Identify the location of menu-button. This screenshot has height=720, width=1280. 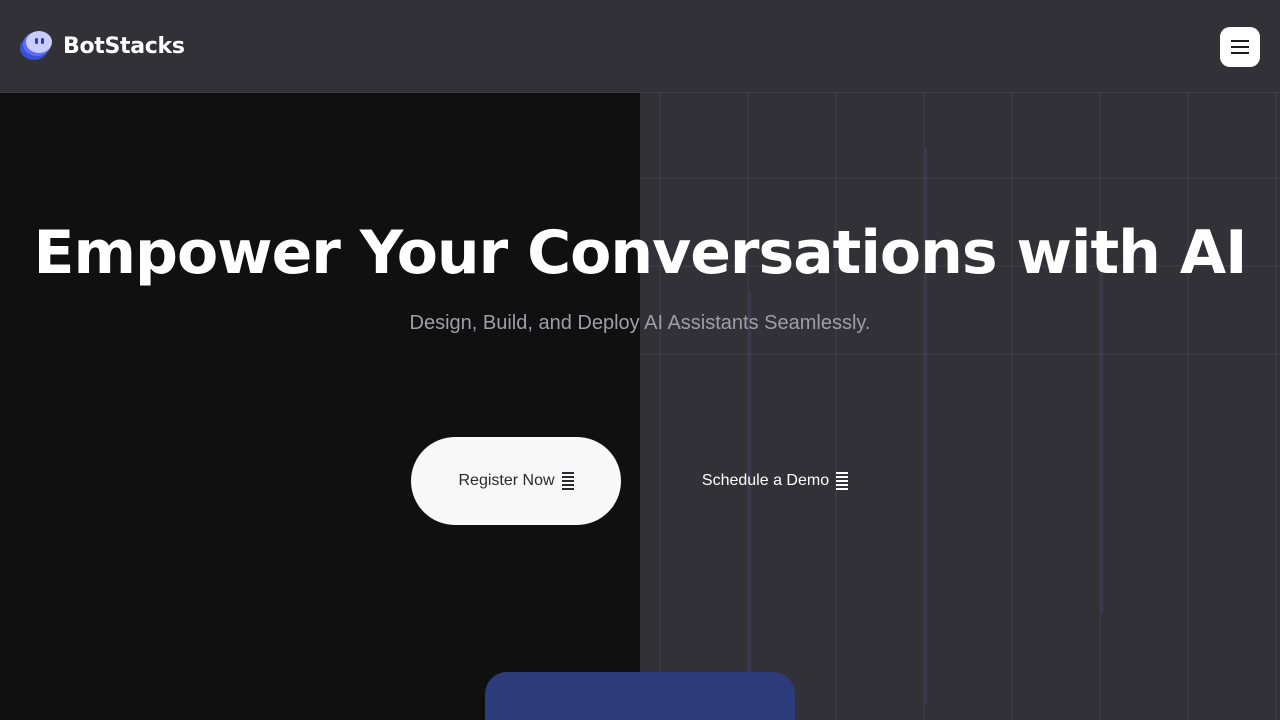
(1240, 47).